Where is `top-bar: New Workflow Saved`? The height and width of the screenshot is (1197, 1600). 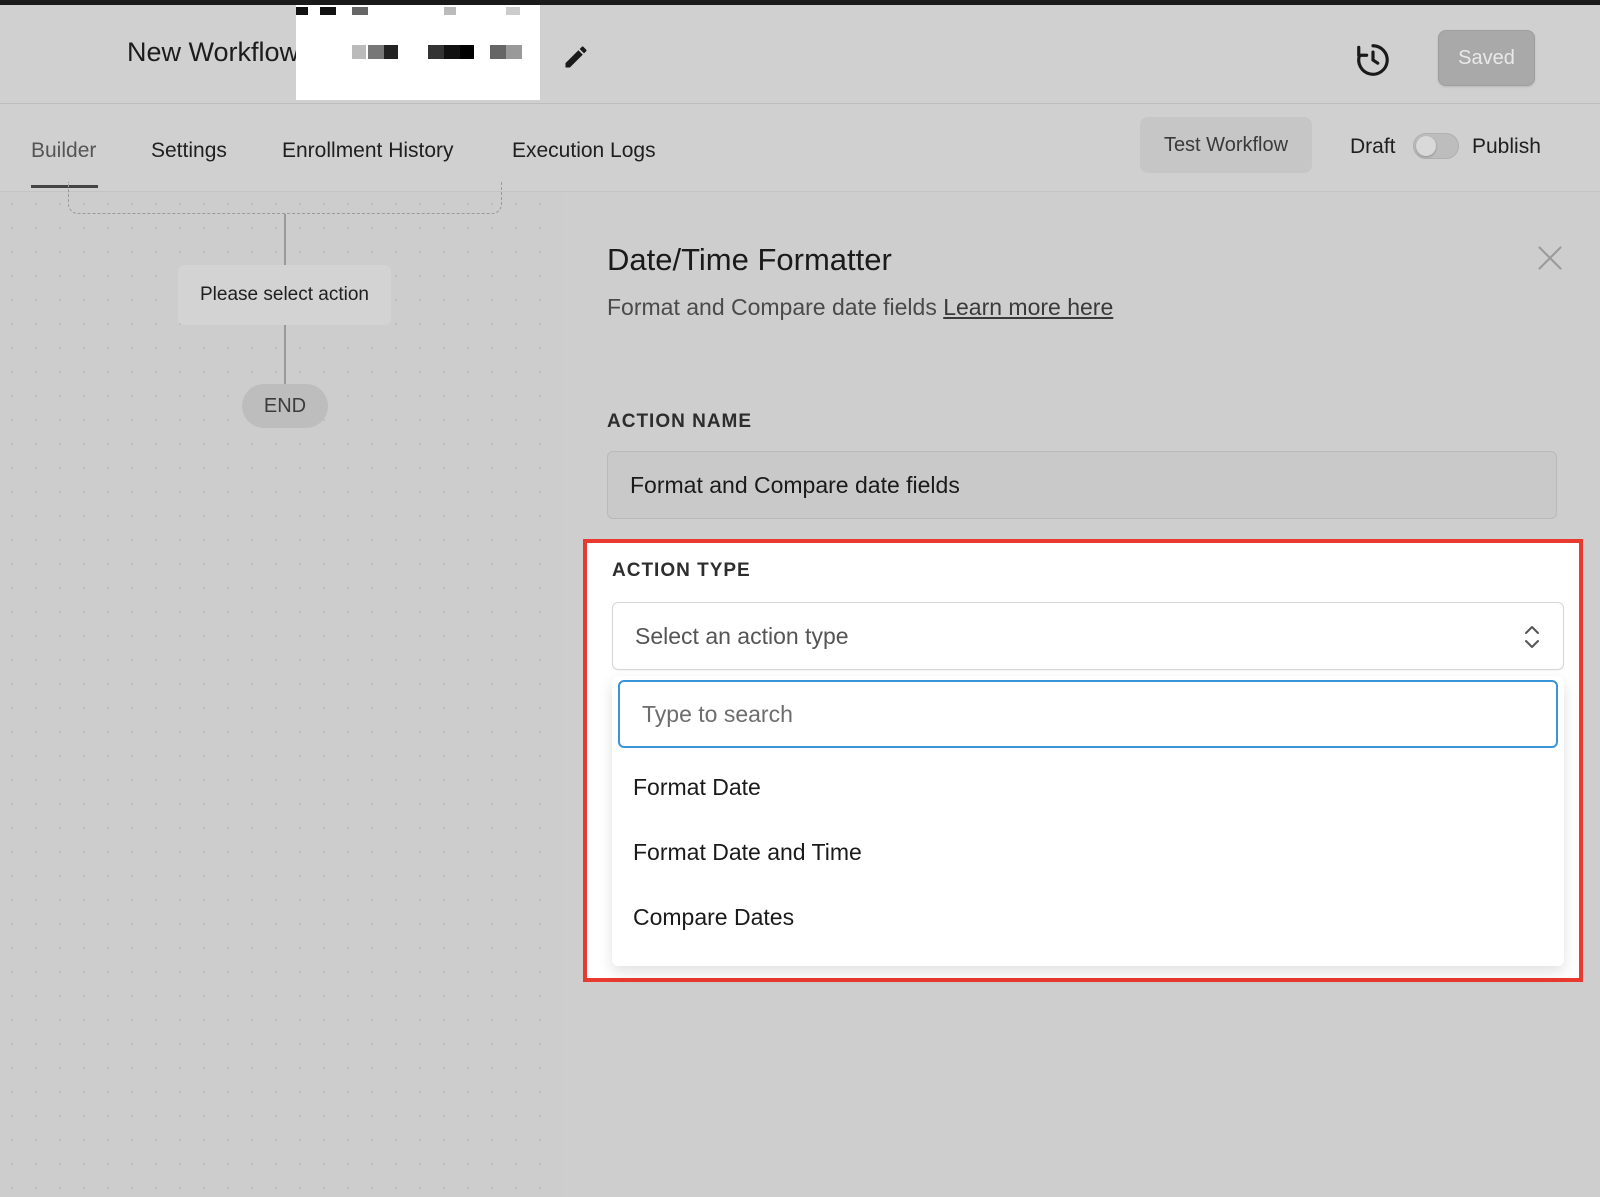 top-bar: New Workflow Saved is located at coordinates (800, 54).